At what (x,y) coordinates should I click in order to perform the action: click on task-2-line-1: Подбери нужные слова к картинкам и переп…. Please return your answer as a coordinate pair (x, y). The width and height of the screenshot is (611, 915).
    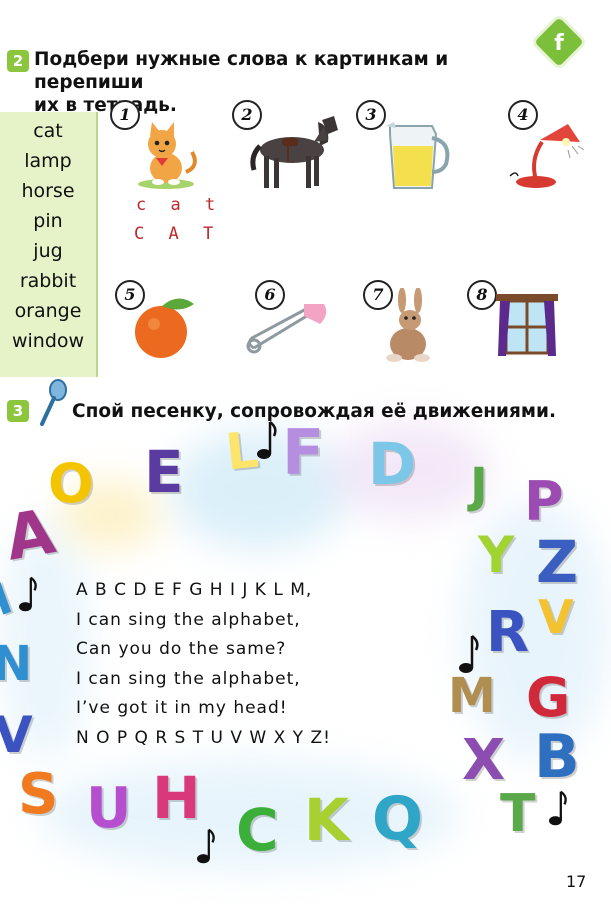
    Looking at the image, I should click on (241, 71).